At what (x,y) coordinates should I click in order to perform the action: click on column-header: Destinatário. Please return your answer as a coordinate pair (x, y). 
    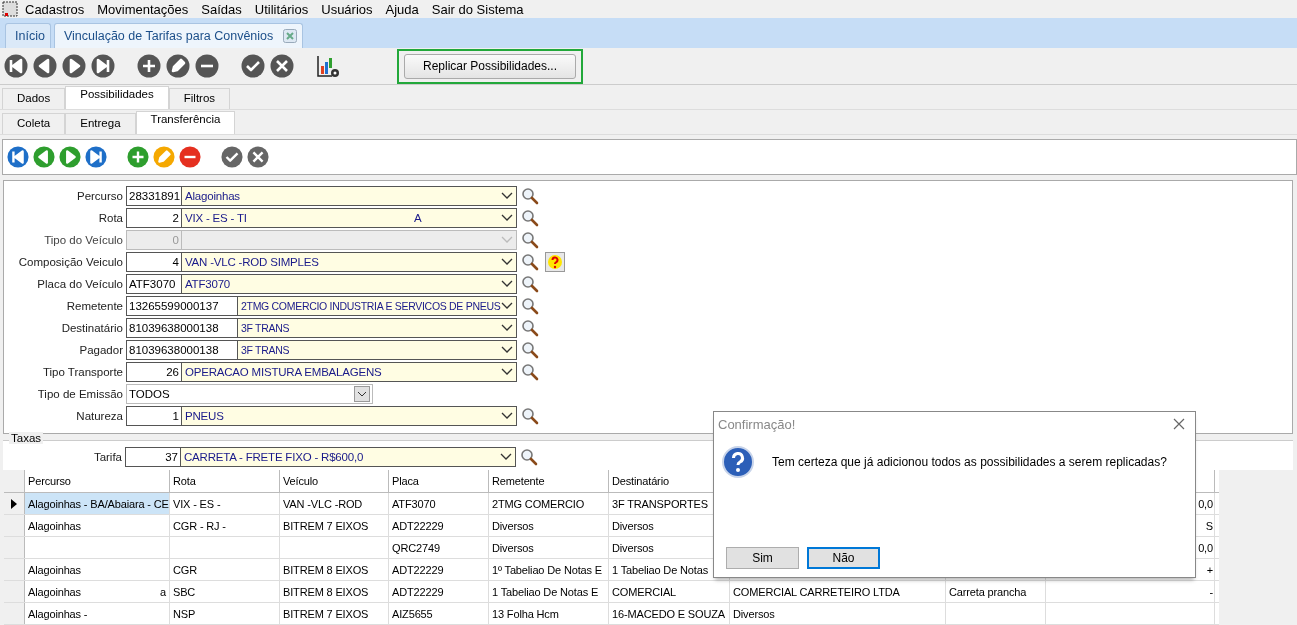
    Looking at the image, I should click on (640, 481).